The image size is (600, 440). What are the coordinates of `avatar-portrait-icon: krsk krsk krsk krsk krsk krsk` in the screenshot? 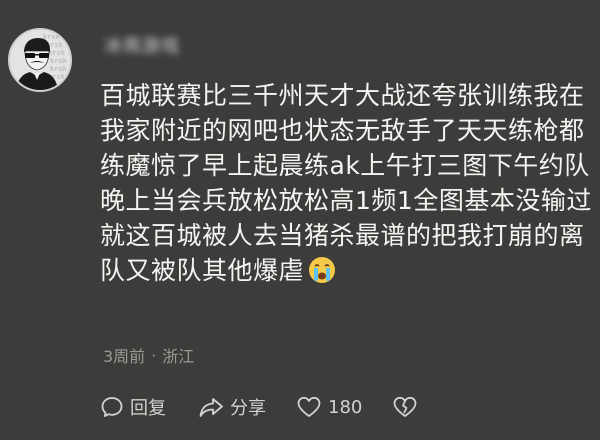 It's located at (40, 60).